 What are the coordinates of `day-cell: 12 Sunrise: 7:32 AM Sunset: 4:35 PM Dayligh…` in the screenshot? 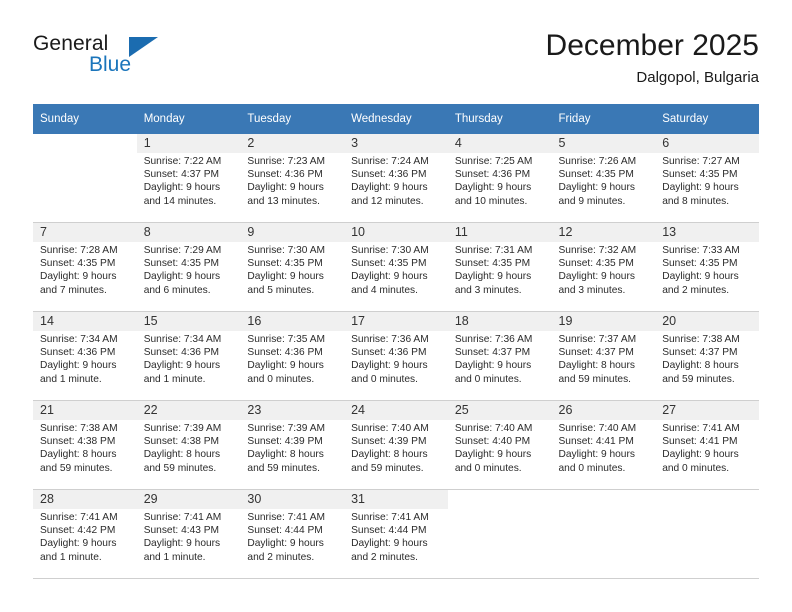 It's located at (603, 267).